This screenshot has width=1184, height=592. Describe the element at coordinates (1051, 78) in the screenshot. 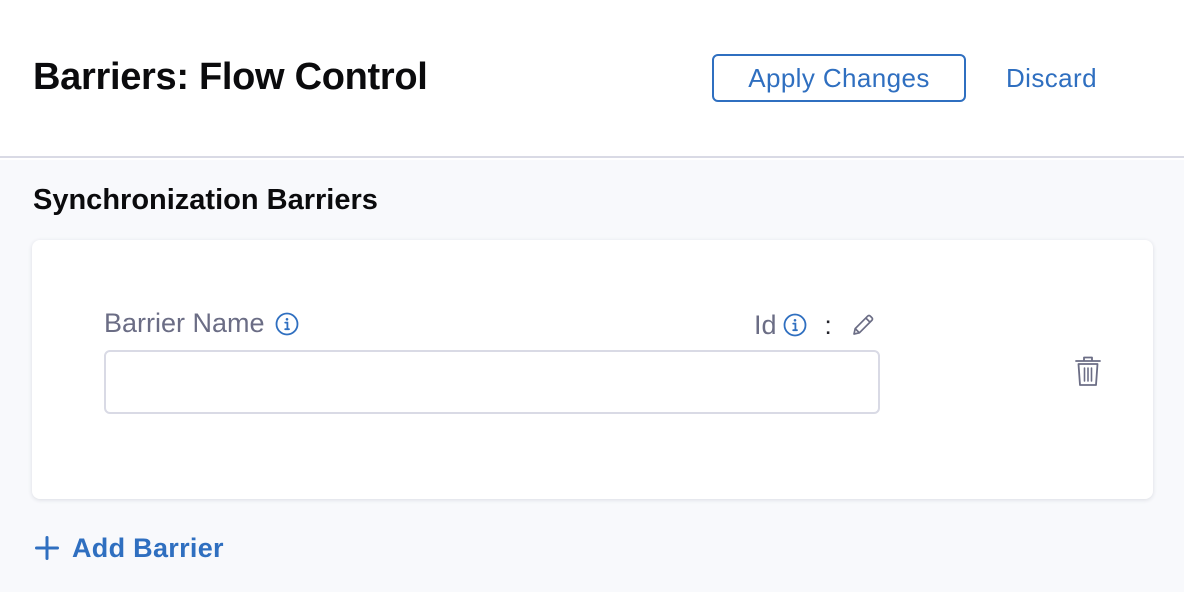

I see `discard-button: Discard` at that location.